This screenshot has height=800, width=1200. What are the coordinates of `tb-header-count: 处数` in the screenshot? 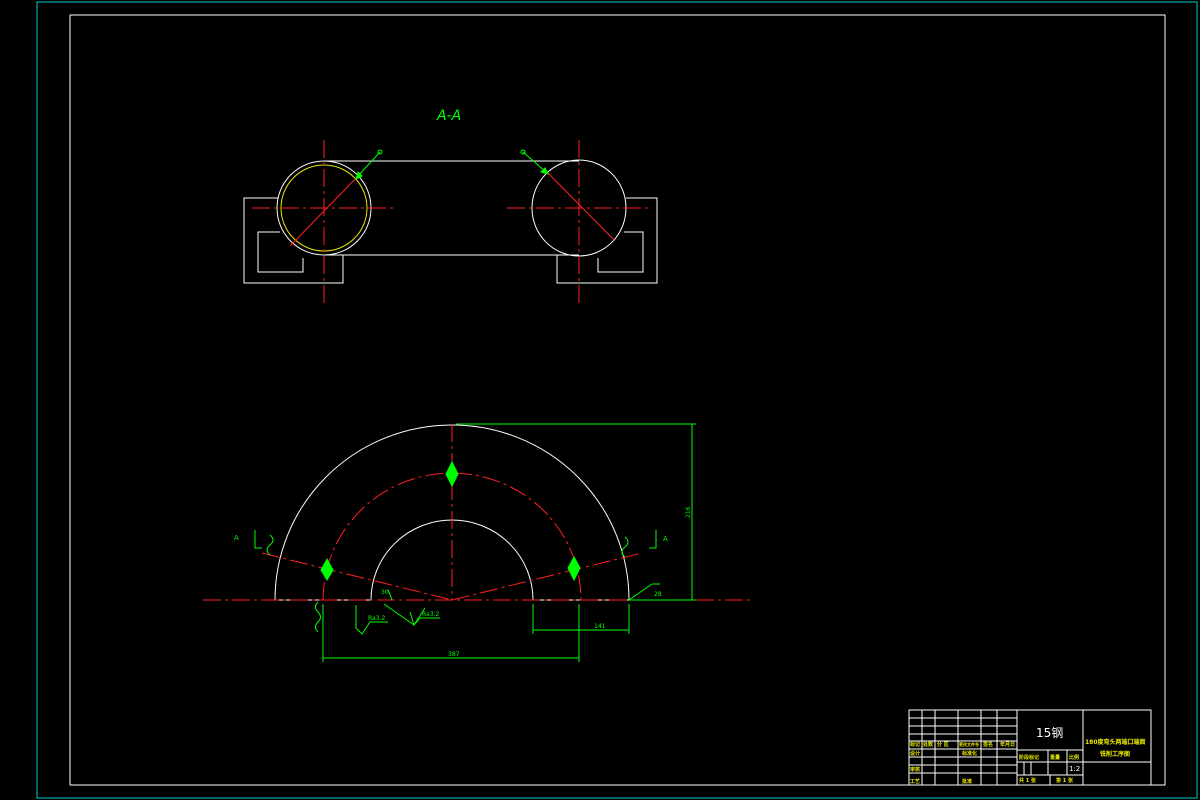 It's located at (928, 744).